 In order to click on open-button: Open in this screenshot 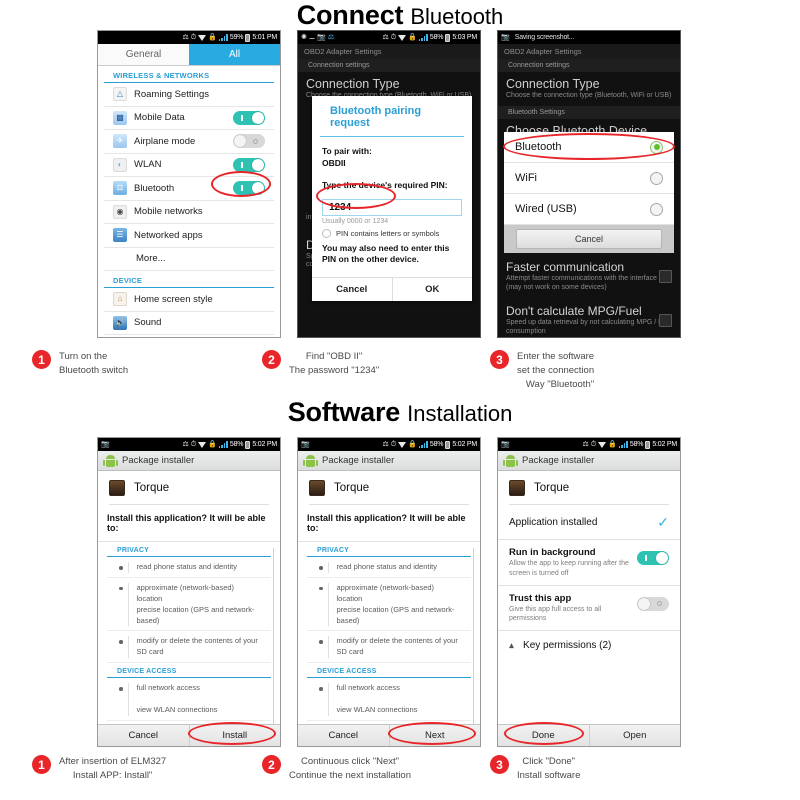, I will do `click(634, 735)`.